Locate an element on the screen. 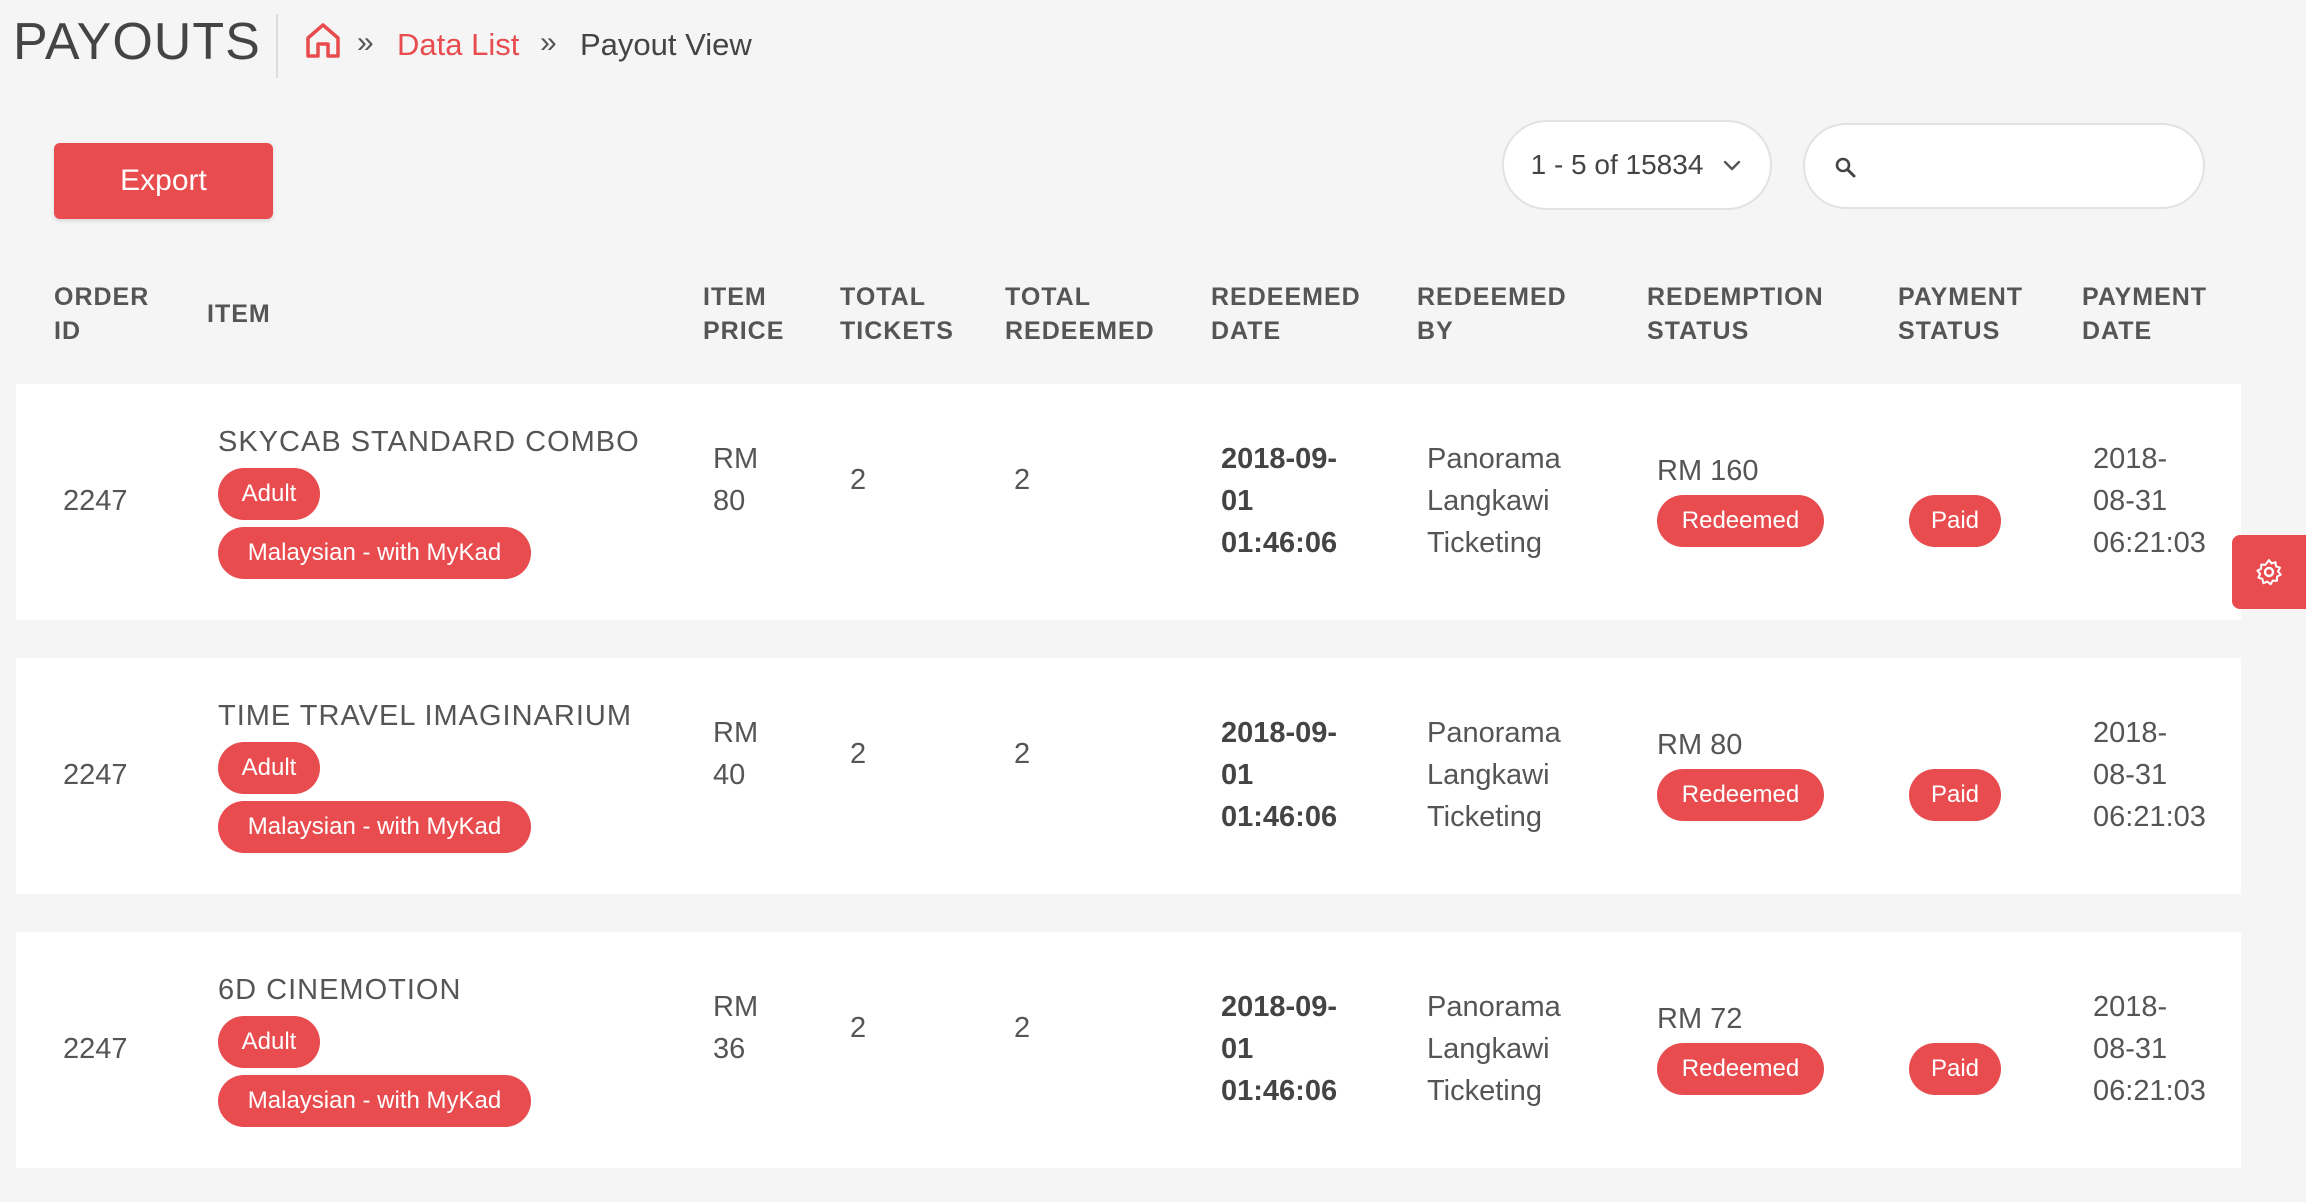  item-price: RM 36 is located at coordinates (735, 1028).